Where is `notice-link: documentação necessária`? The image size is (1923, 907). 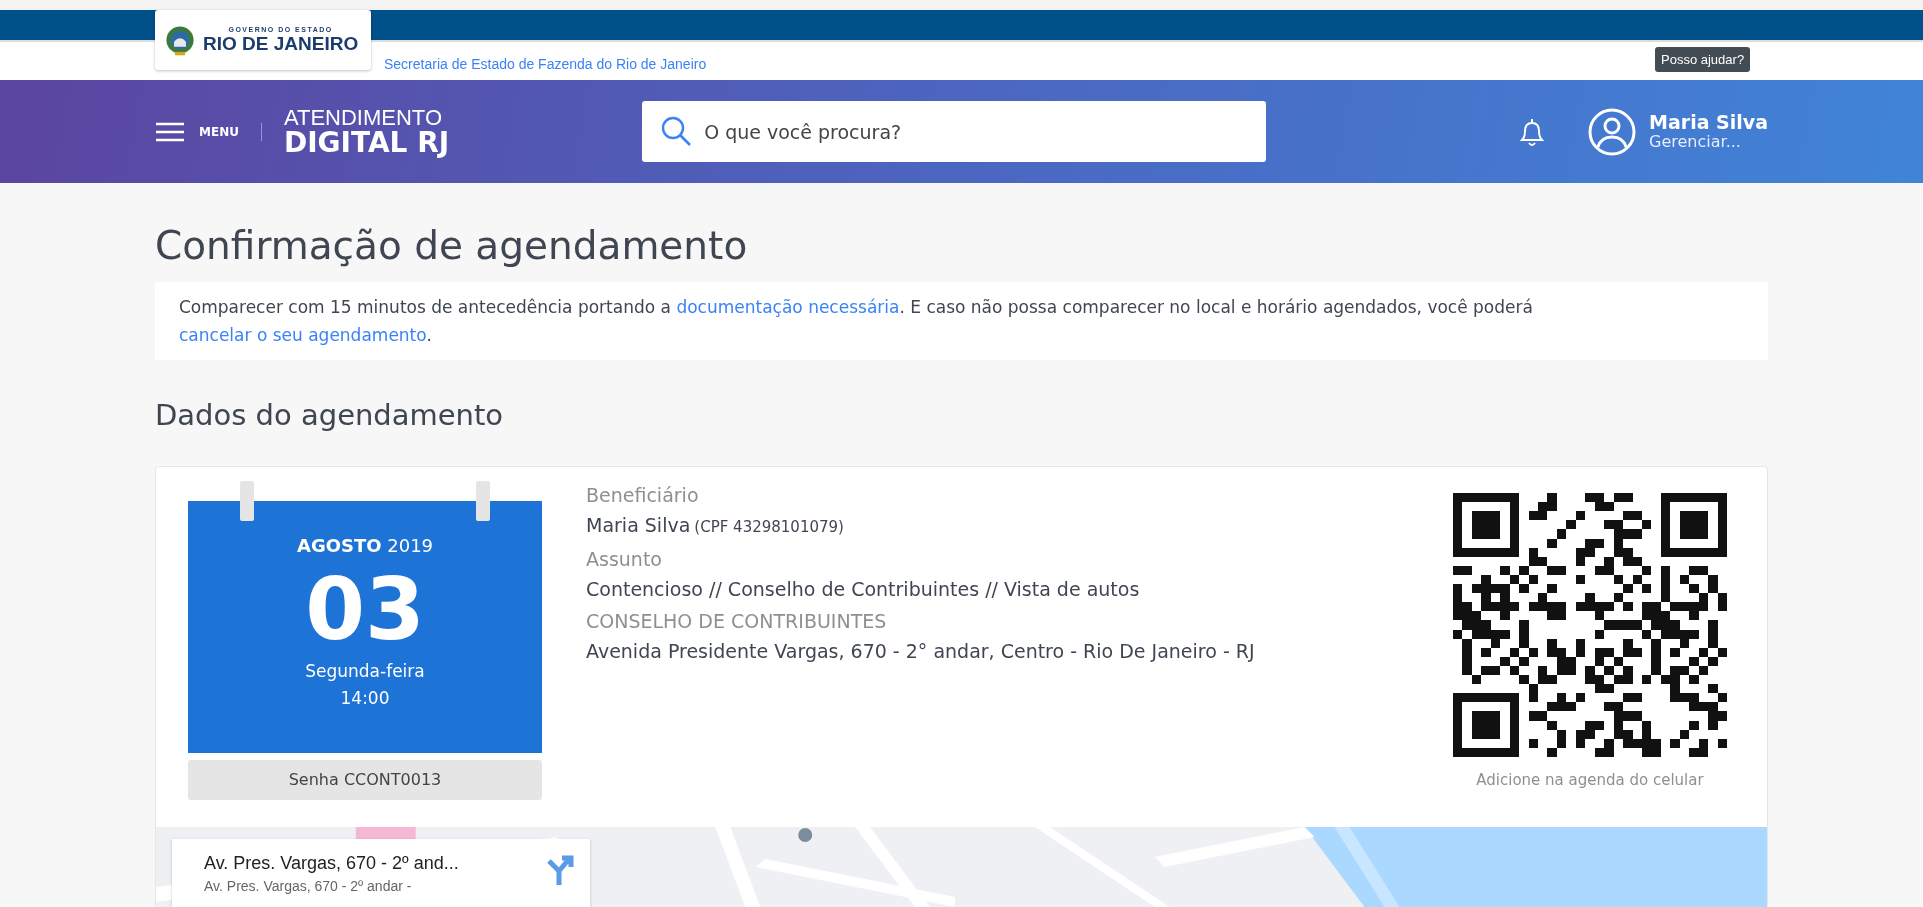 notice-link: documentação necessária is located at coordinates (788, 307).